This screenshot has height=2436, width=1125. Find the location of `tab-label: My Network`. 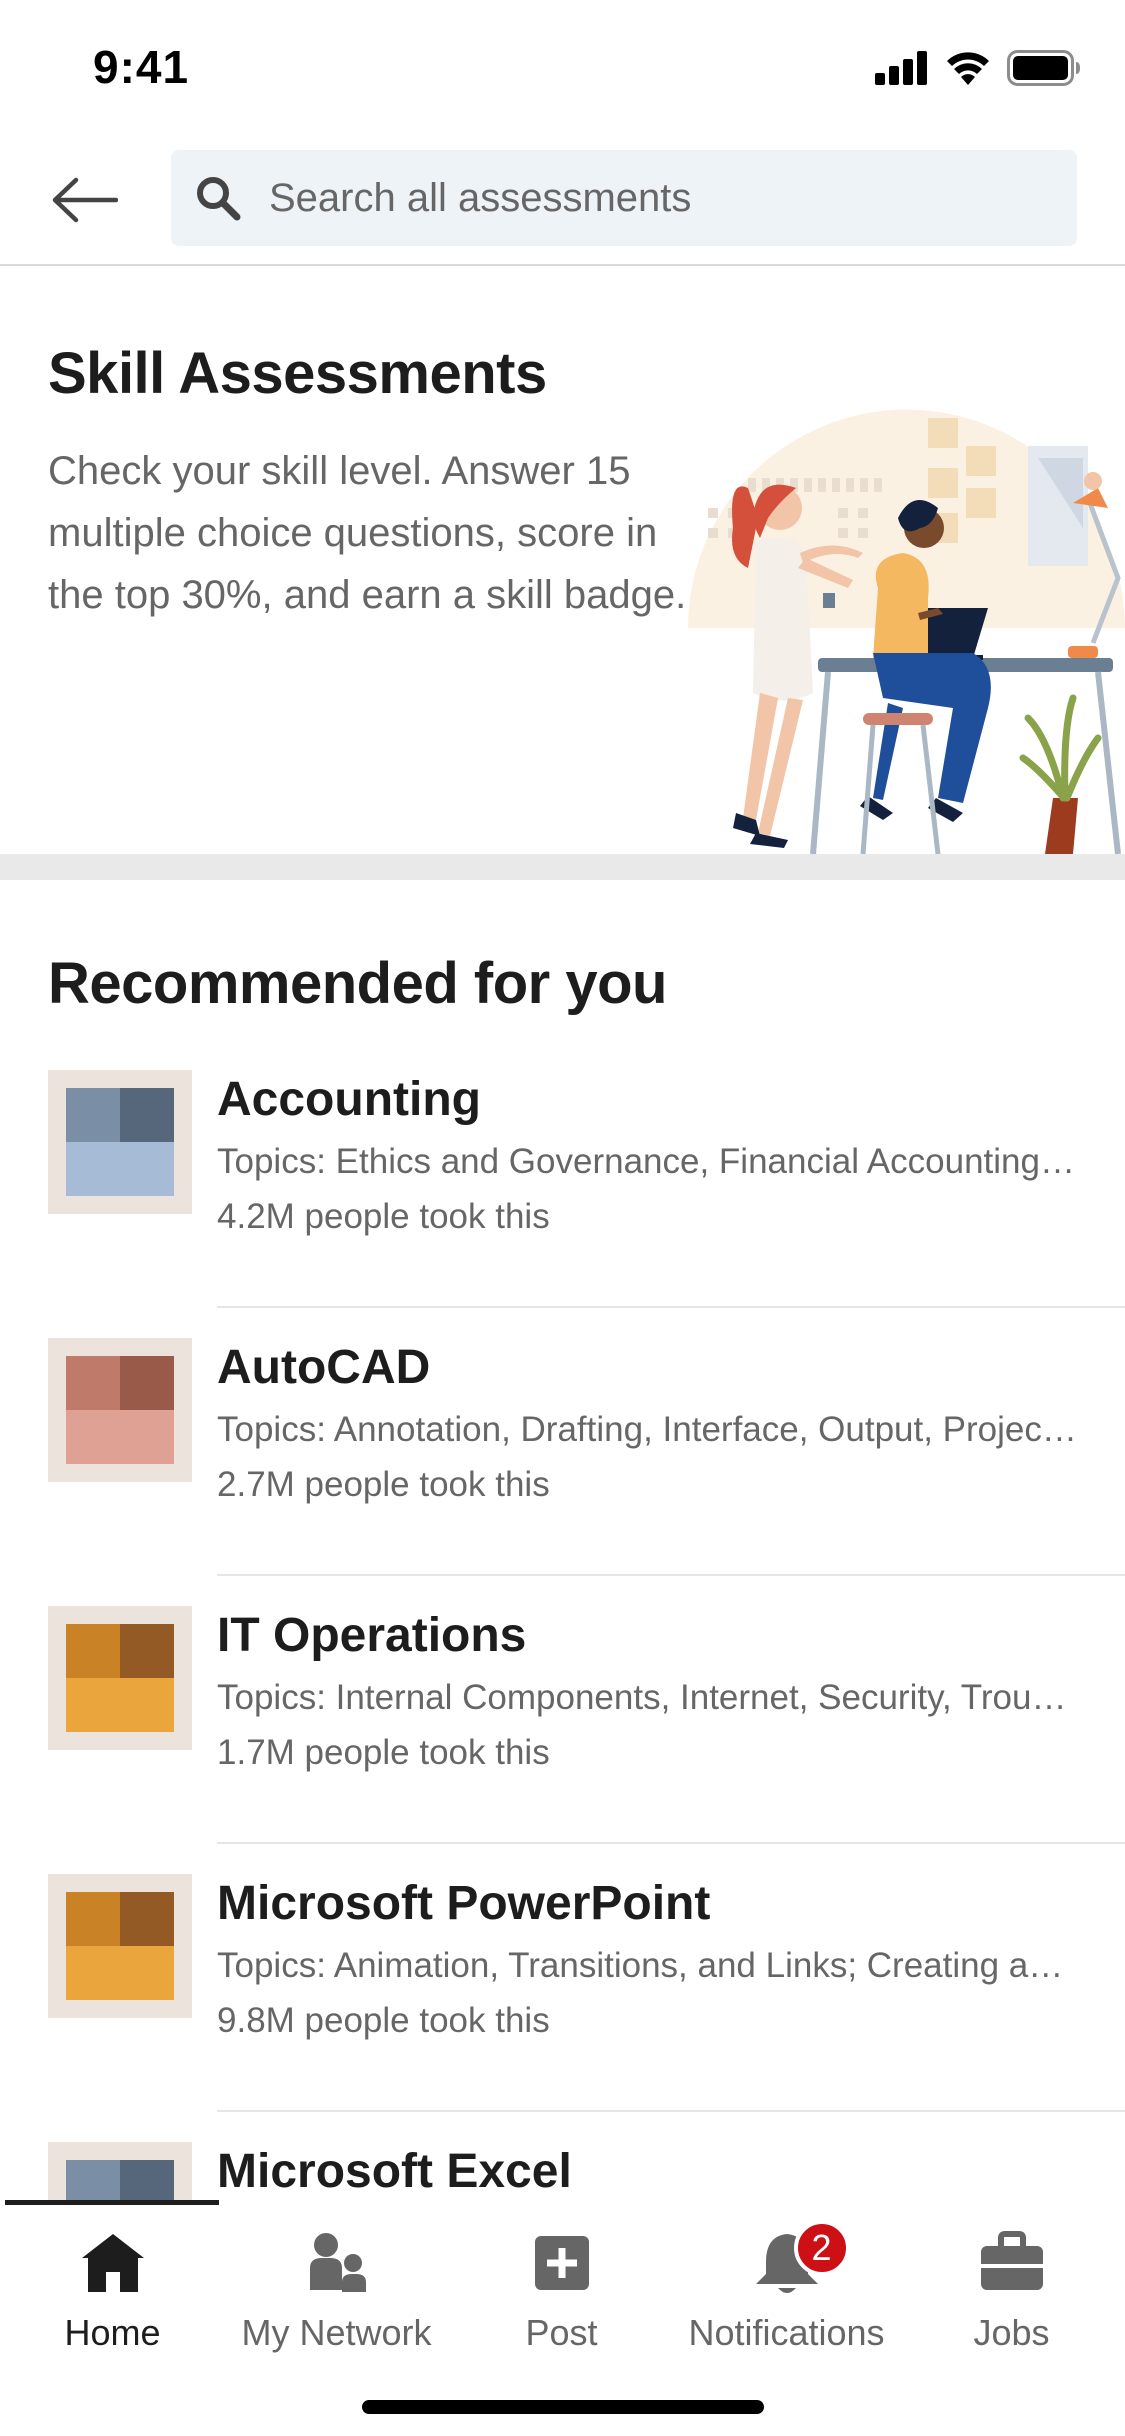

tab-label: My Network is located at coordinates (336, 2332).